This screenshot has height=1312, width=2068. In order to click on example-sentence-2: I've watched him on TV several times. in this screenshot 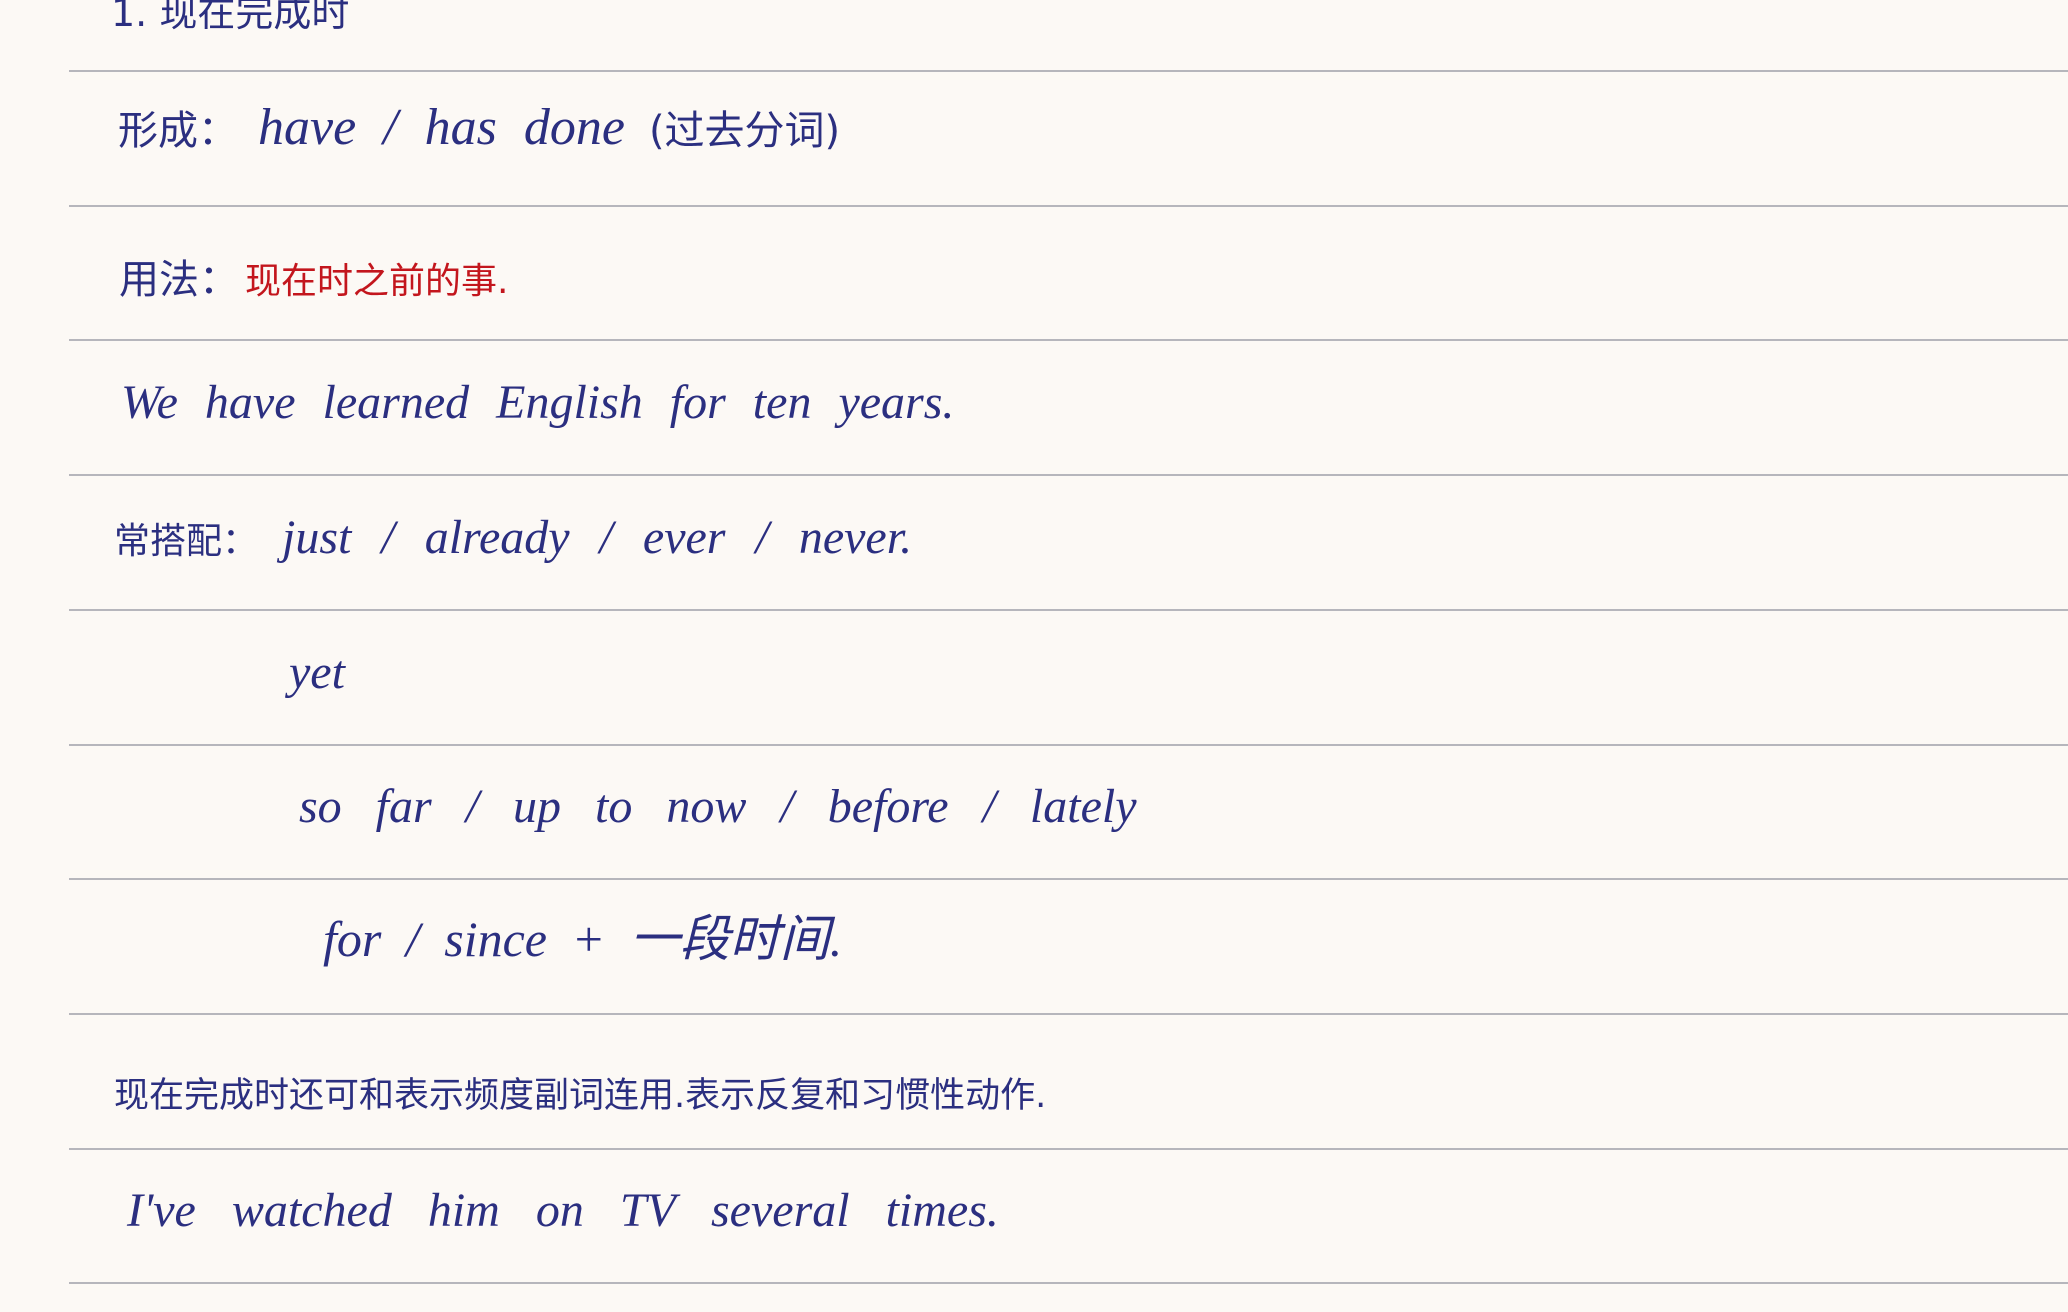, I will do `click(563, 1210)`.